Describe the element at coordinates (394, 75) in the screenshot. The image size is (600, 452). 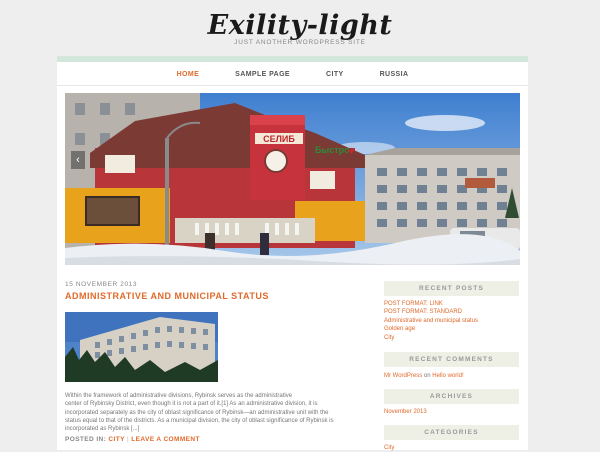
I see `nav-item-russia: RUSSIA` at that location.